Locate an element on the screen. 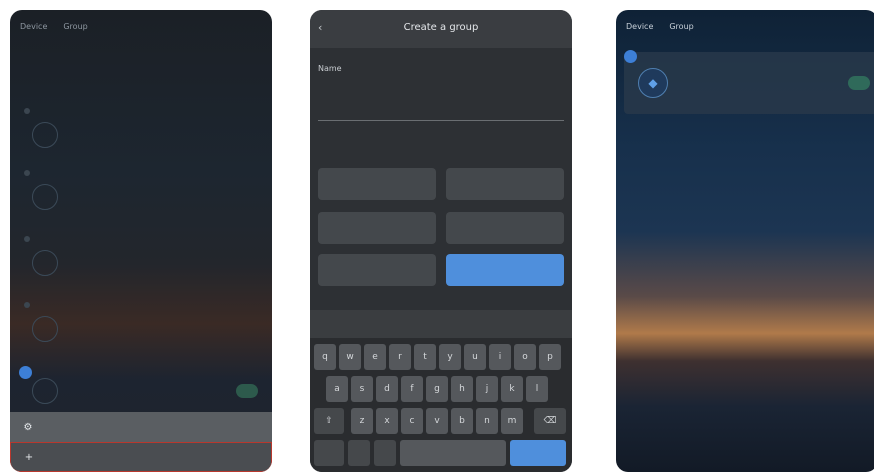 The height and width of the screenshot is (475, 874). key-u: u is located at coordinates (475, 357).